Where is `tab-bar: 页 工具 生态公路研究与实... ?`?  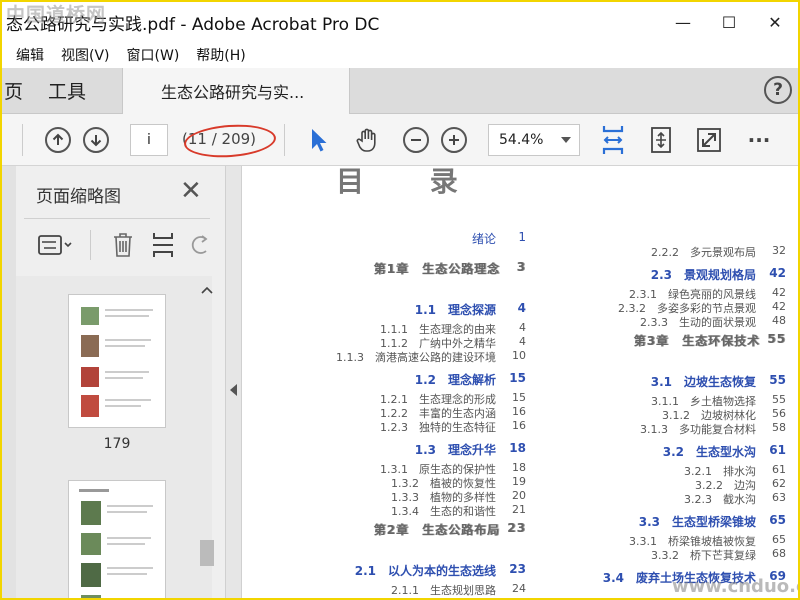
tab-bar: 页 工具 生态公路研究与实... ? is located at coordinates (400, 91).